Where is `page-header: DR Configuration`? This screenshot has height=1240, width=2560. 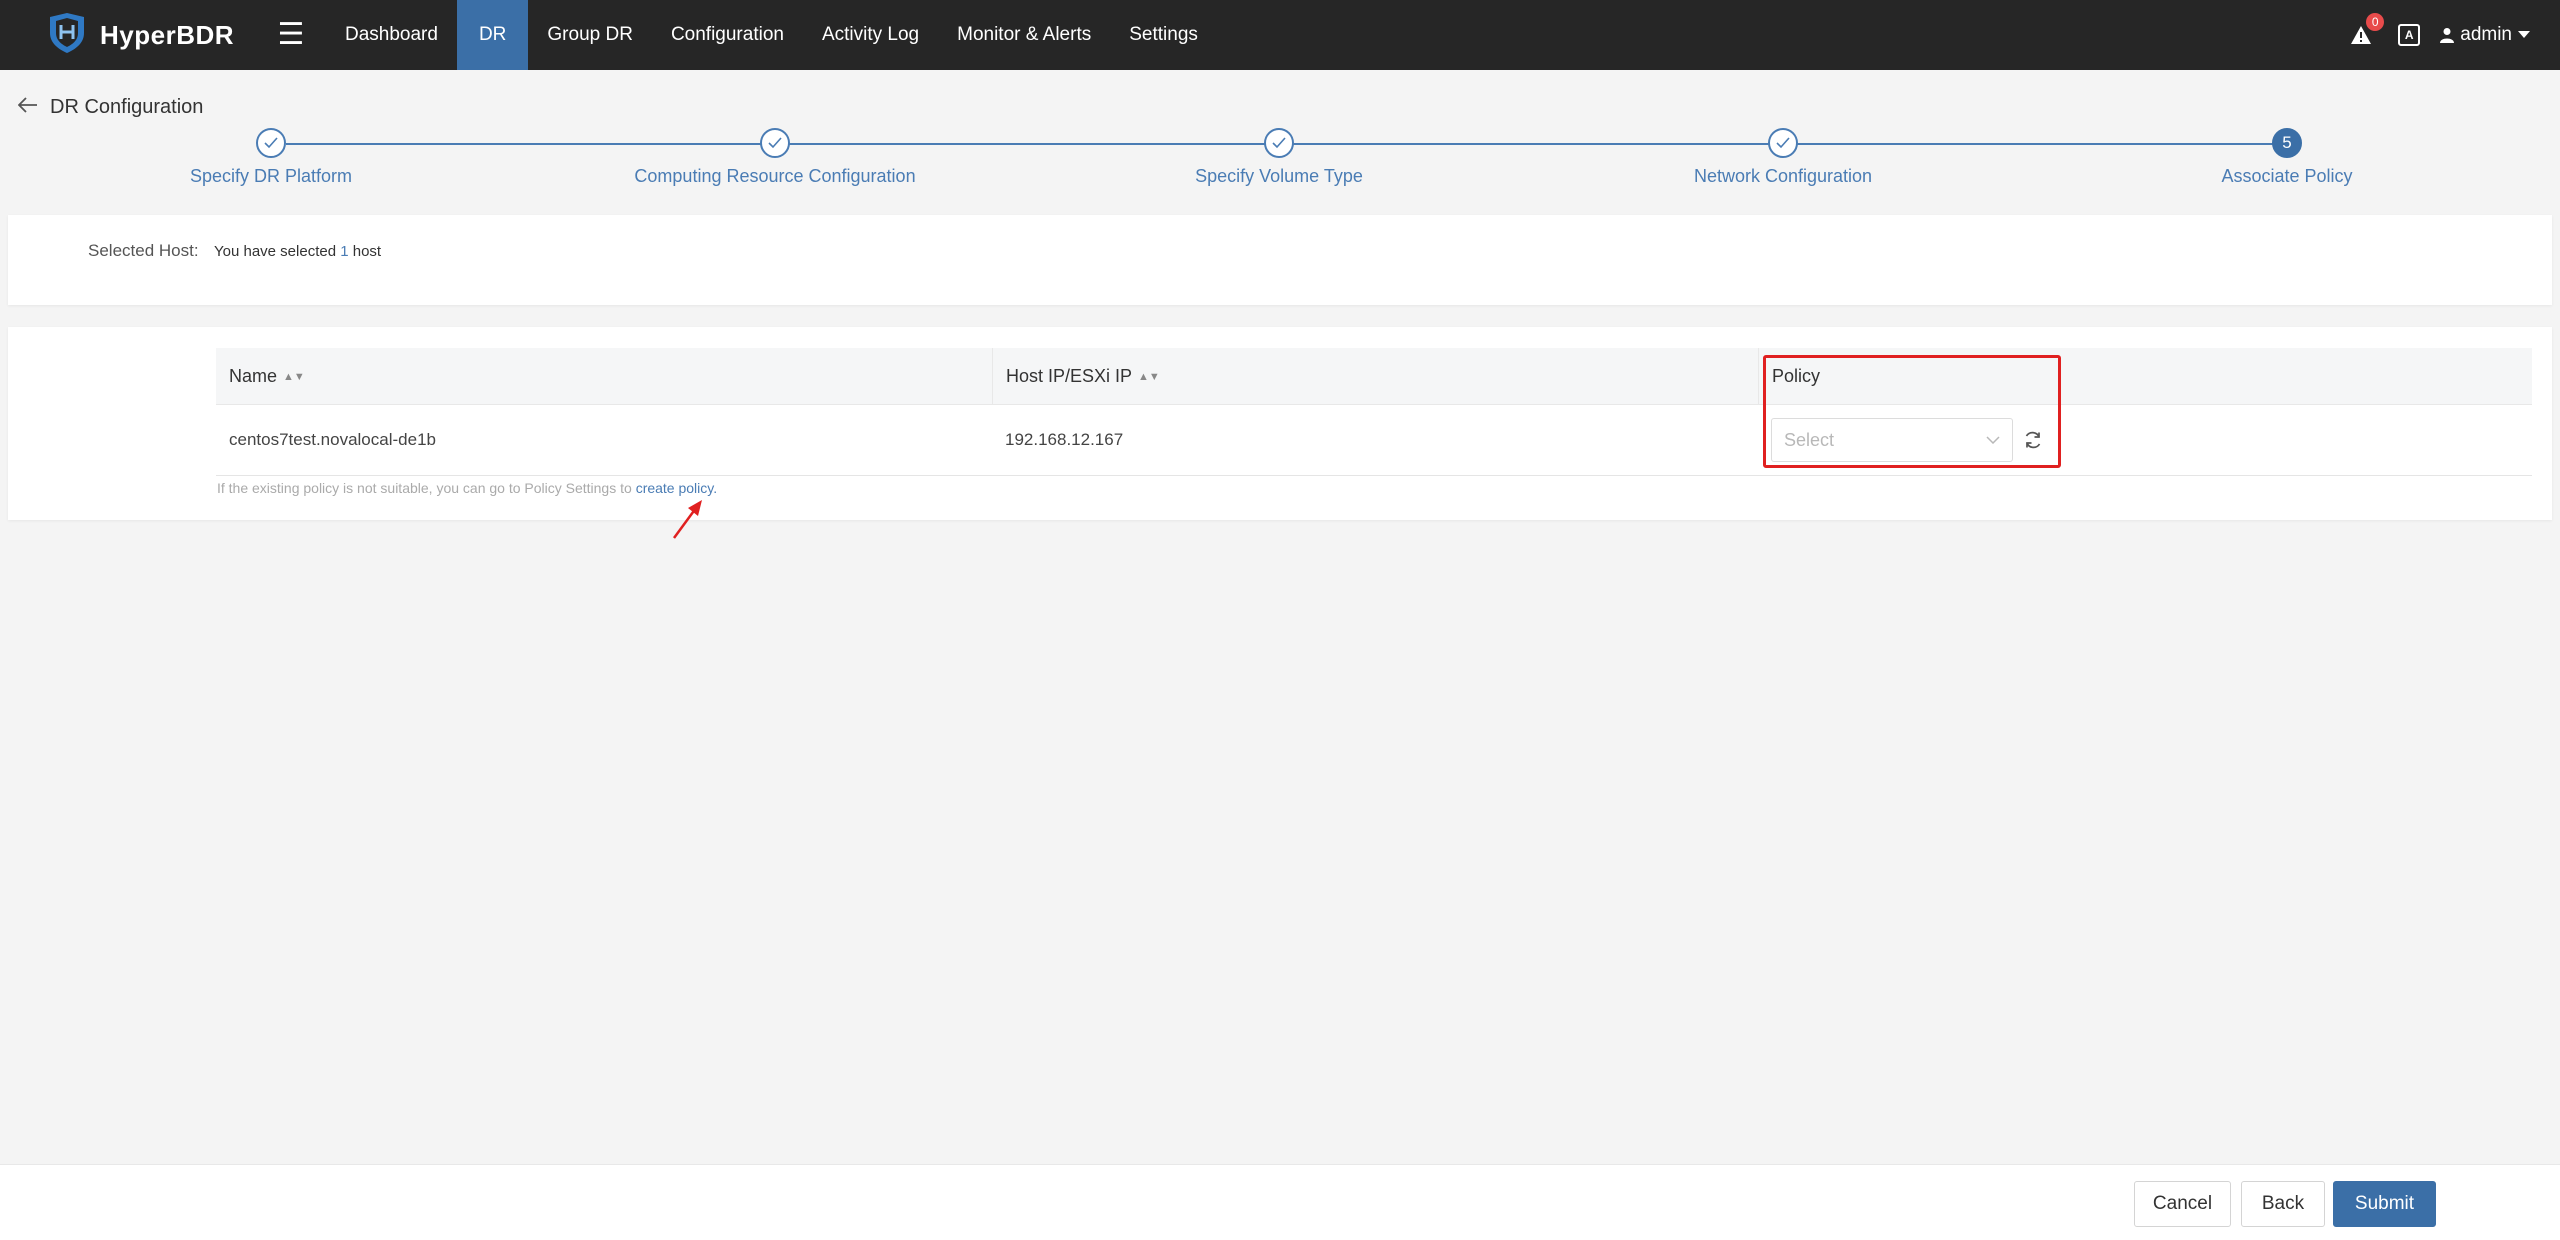
page-header: DR Configuration is located at coordinates (110, 107).